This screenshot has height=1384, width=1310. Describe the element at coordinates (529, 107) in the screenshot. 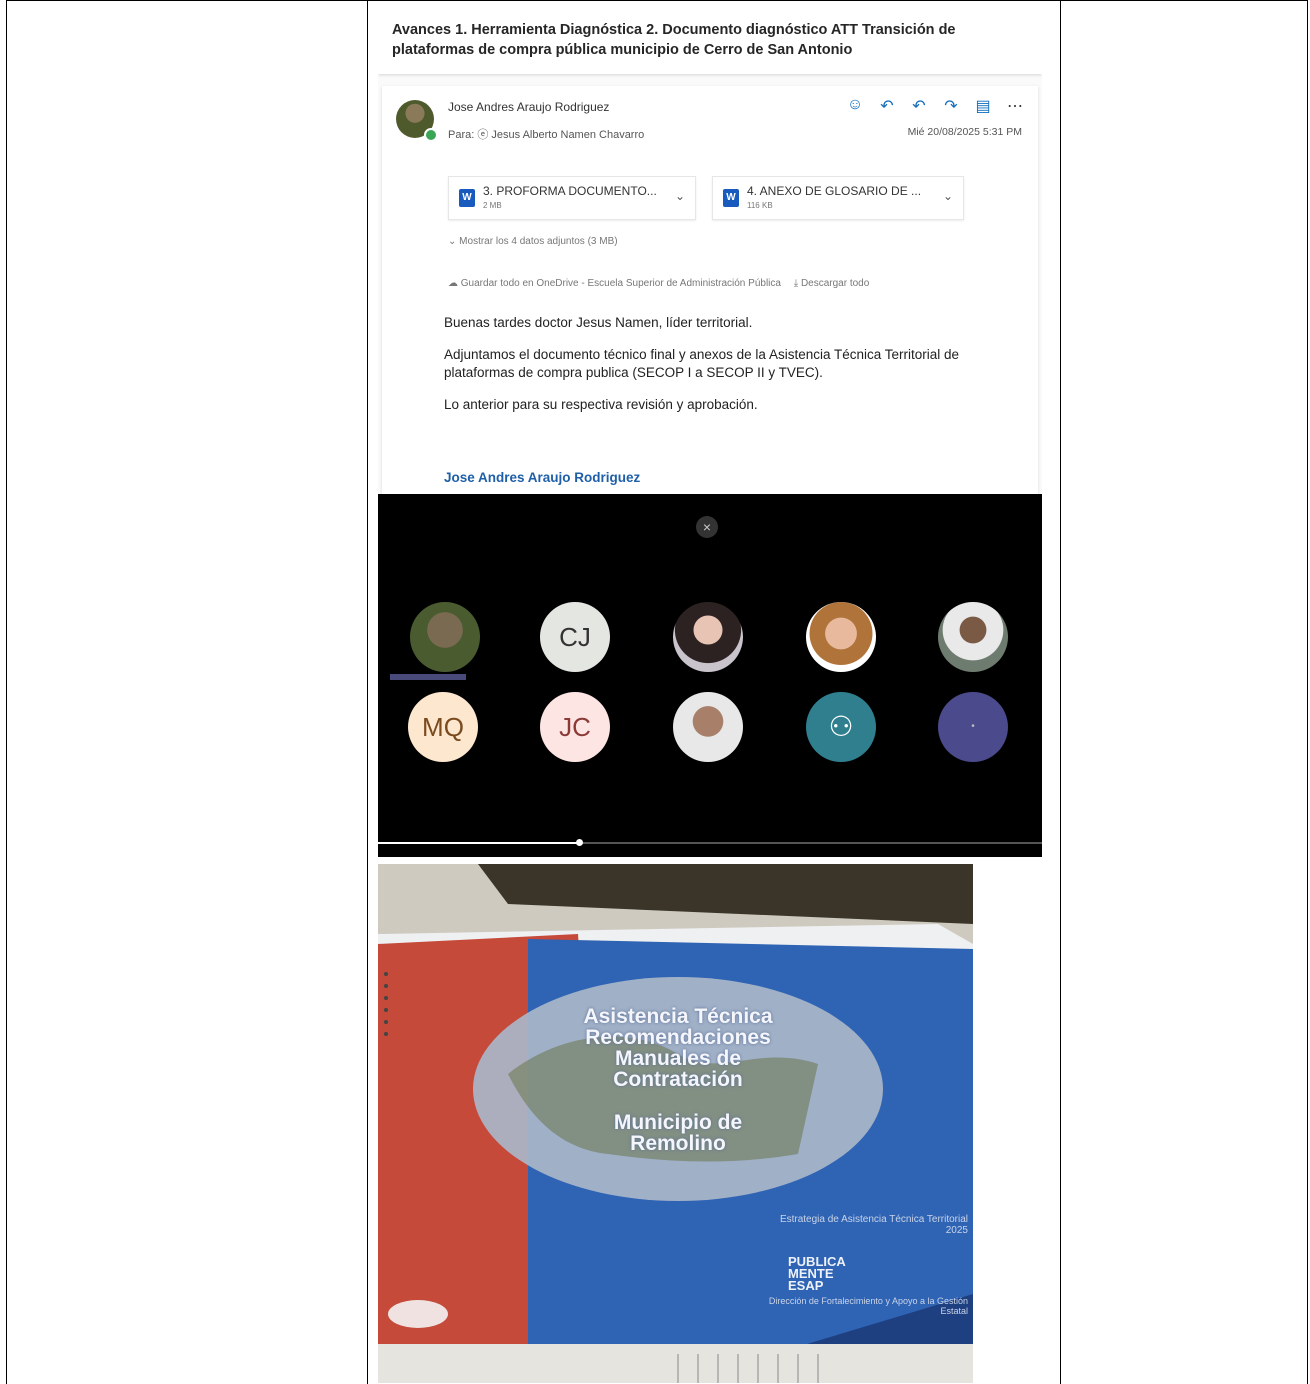

I see `sender-name: Jose Andres Araujo Rodriguez` at that location.